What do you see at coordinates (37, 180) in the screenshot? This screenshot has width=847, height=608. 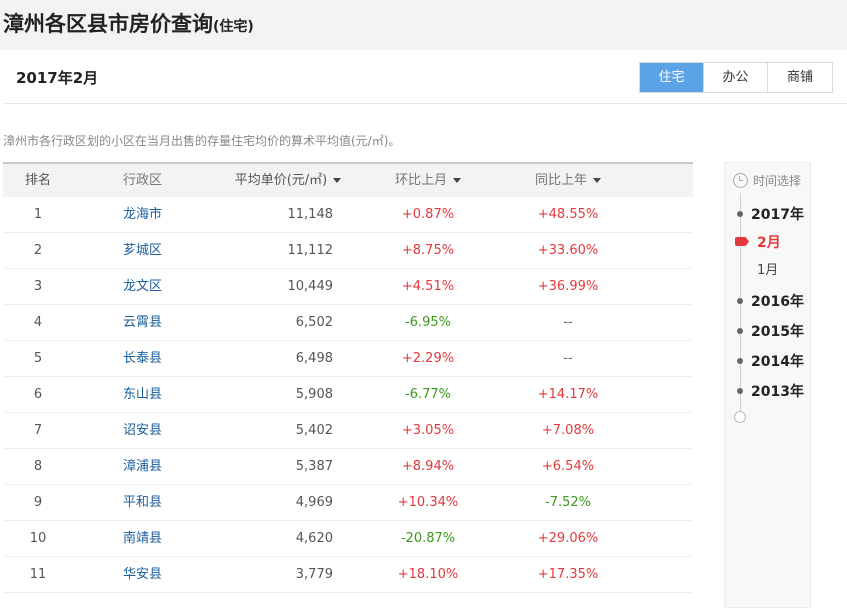 I see `header-rank: 排名` at bounding box center [37, 180].